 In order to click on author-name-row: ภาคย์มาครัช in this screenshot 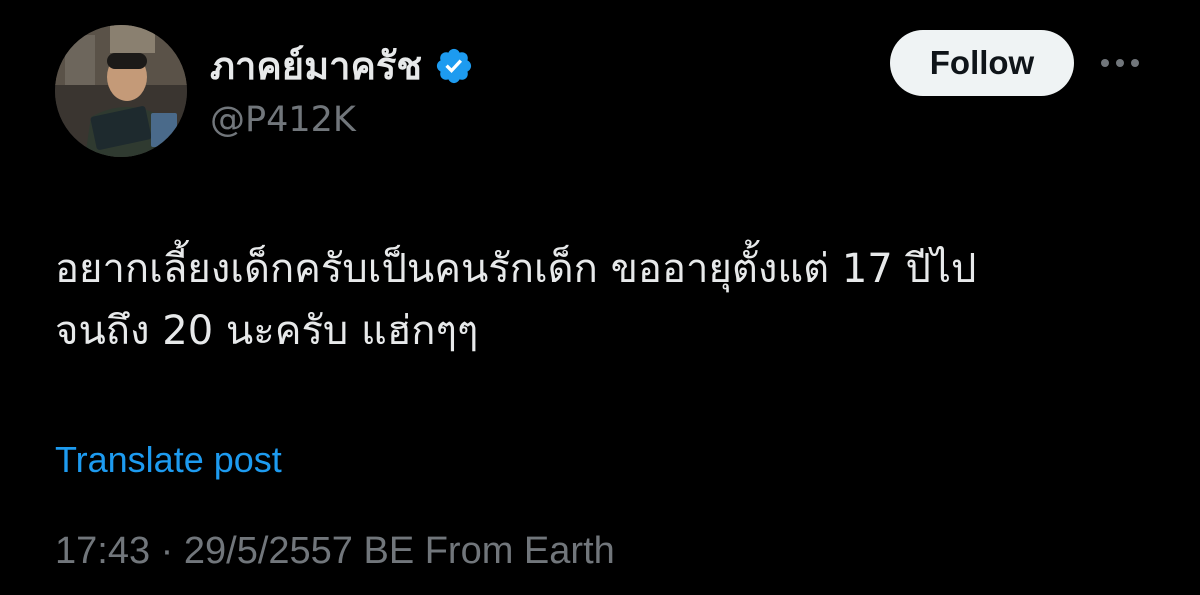, I will do `click(342, 66)`.